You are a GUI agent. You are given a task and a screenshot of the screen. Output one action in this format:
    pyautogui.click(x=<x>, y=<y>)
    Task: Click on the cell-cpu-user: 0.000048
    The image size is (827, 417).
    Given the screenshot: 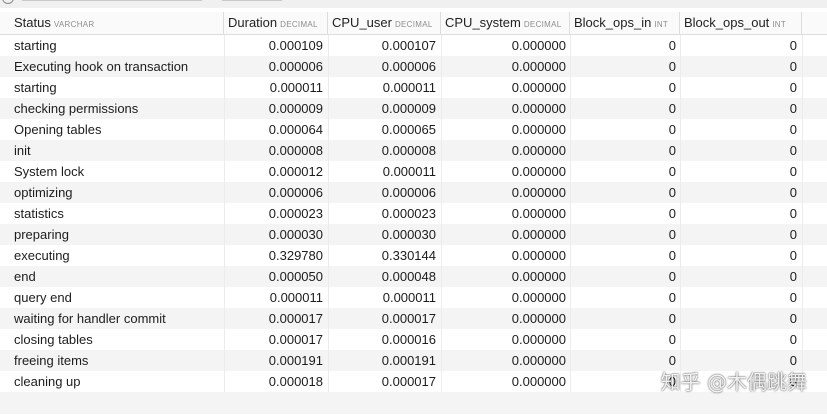 What is the action you would take?
    pyautogui.click(x=384, y=276)
    